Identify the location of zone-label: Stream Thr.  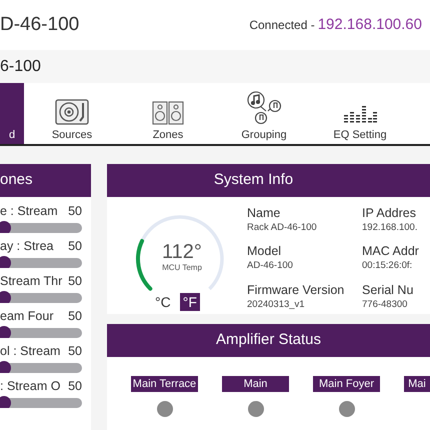
(31, 281).